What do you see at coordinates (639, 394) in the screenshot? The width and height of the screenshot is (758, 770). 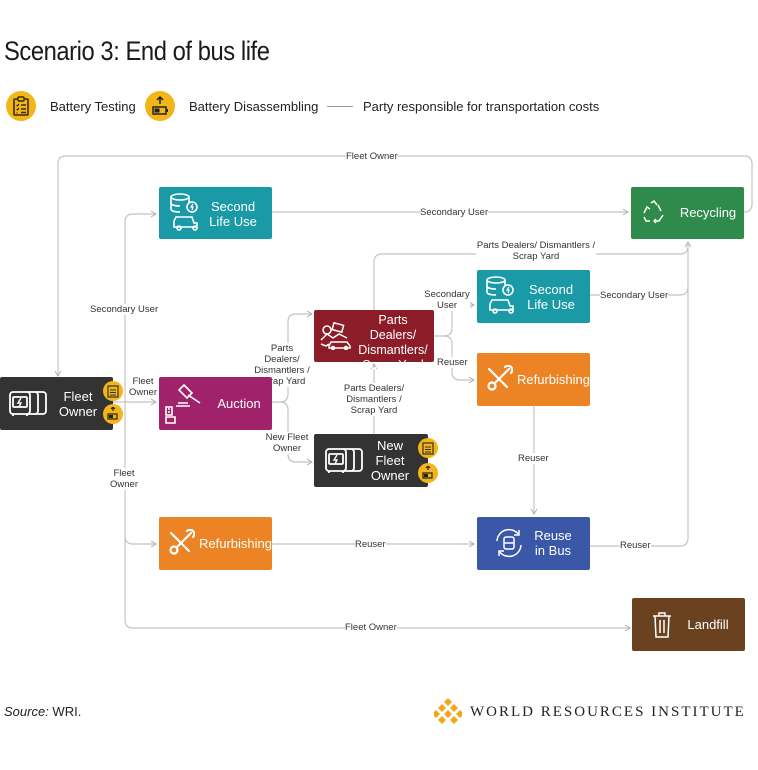 I see `edge-reuse-to-recycling` at bounding box center [639, 394].